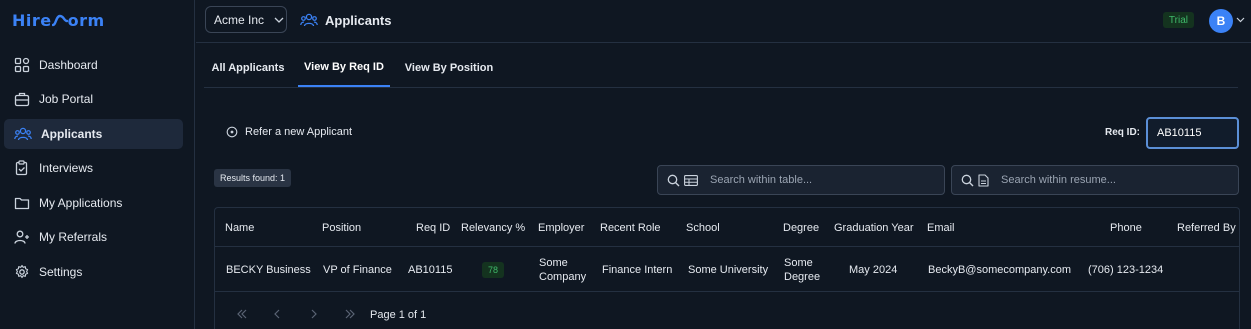 This screenshot has height=329, width=1251. What do you see at coordinates (68, 65) in the screenshot?
I see `sidebar-item-label: Dashboard` at bounding box center [68, 65].